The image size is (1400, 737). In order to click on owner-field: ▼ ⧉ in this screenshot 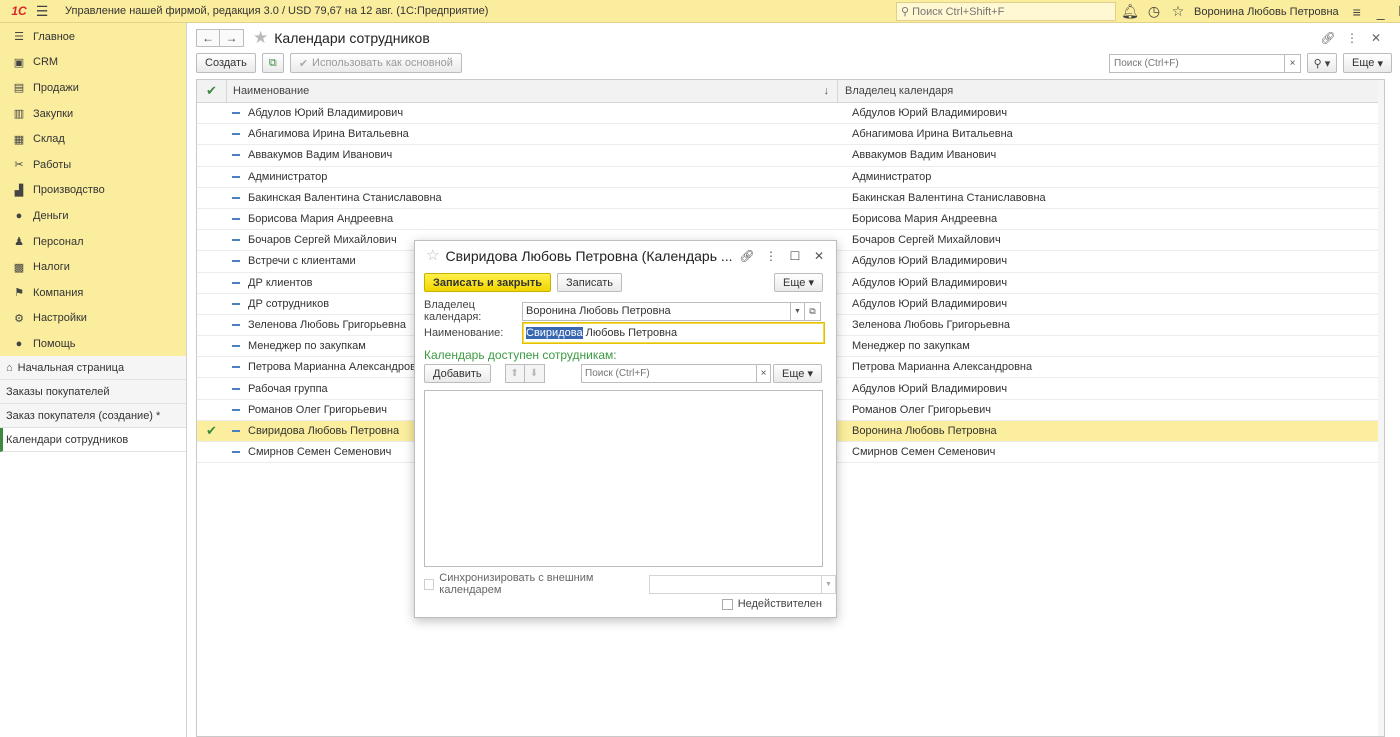, I will do `click(671, 311)`.